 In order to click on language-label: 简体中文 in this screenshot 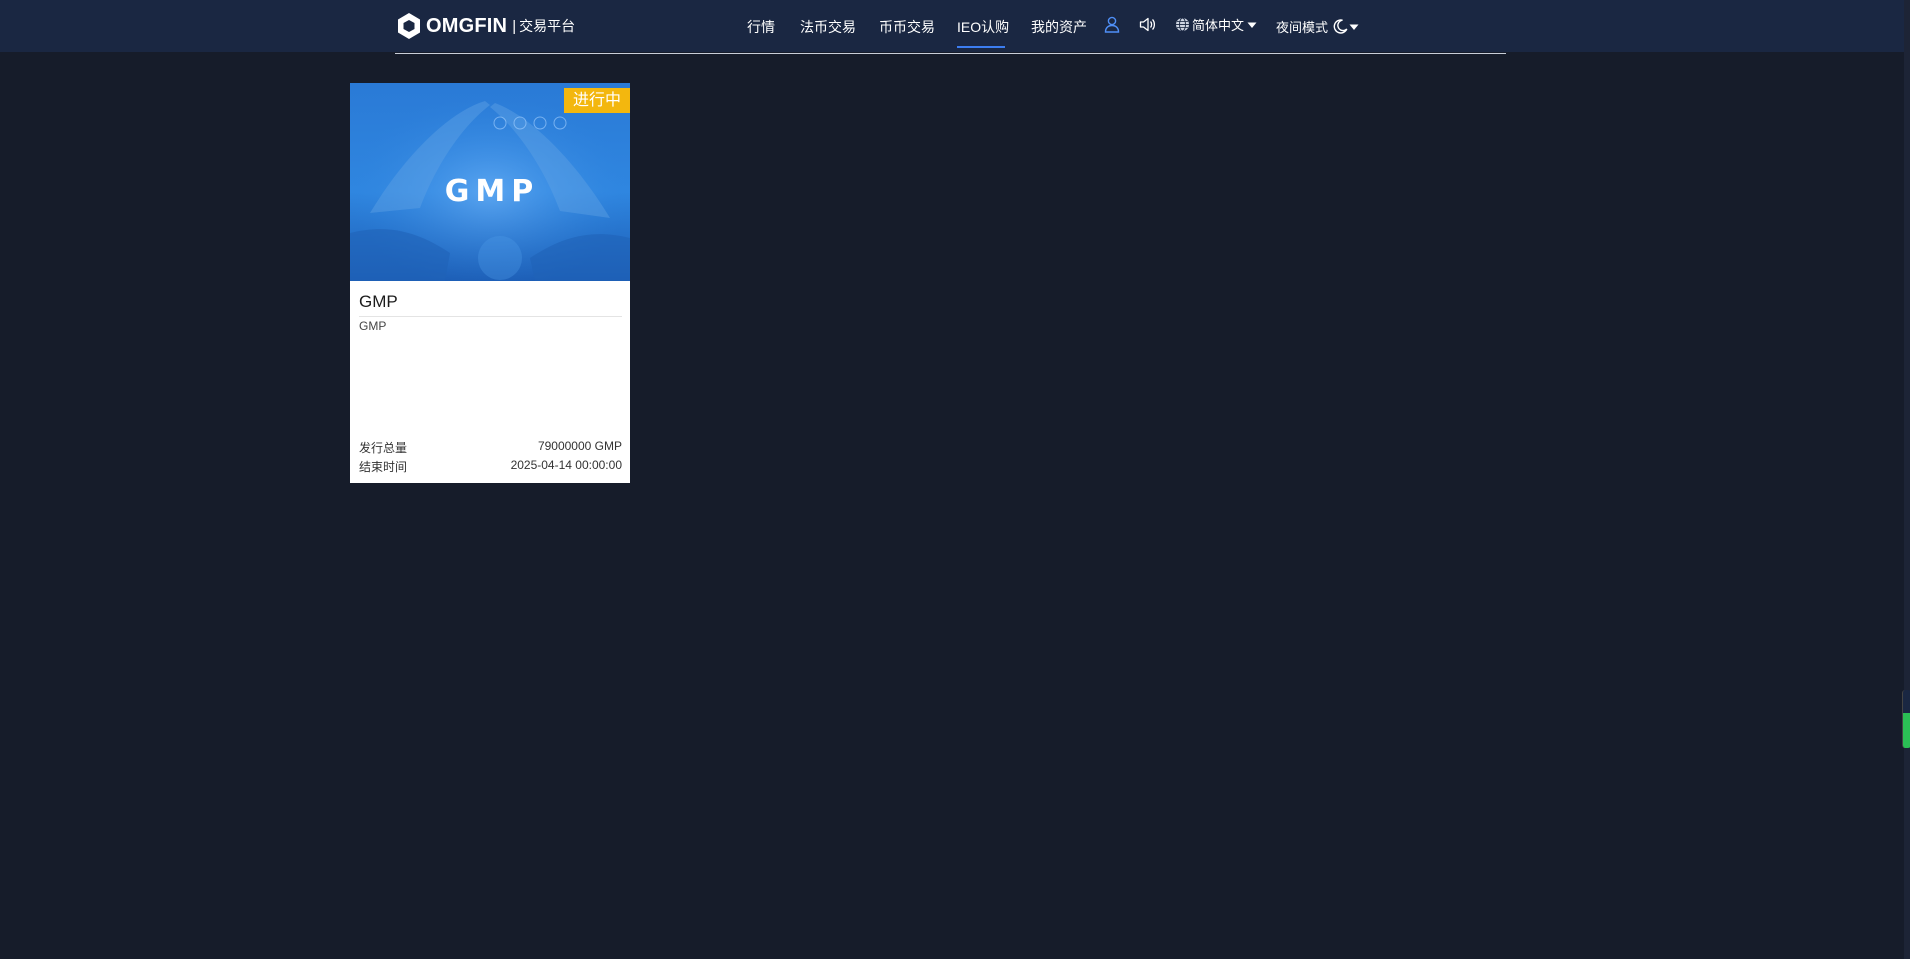, I will do `click(1218, 25)`.